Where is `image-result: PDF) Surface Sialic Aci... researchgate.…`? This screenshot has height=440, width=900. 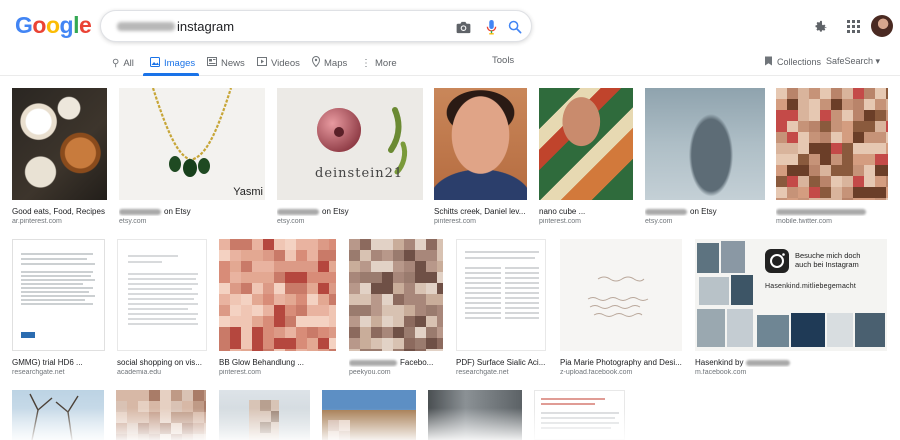 image-result: PDF) Surface Sialic Aci... researchgate.… is located at coordinates (501, 309).